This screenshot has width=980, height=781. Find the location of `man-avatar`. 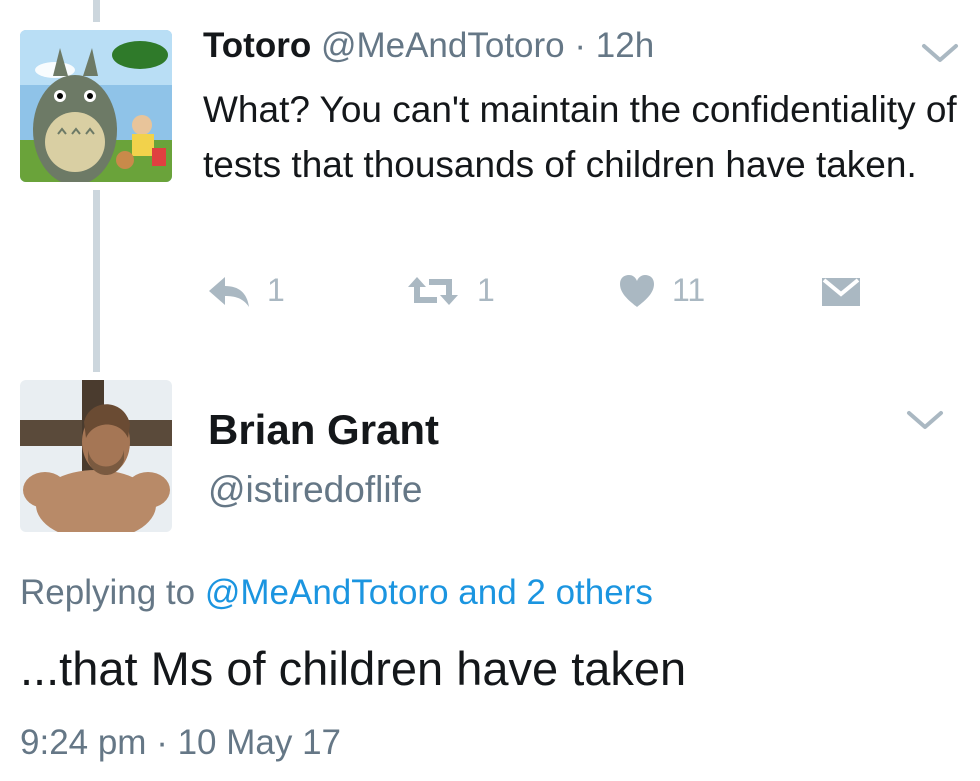

man-avatar is located at coordinates (96, 456).